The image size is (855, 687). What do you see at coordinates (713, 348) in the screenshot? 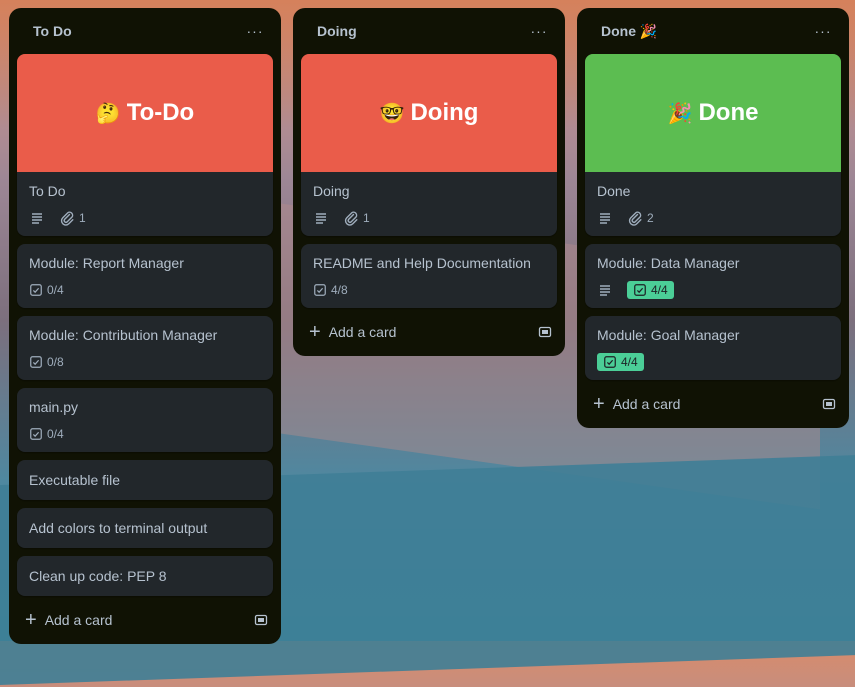
I see `card-goal-manager: Module: Goal Manager 4/4` at bounding box center [713, 348].